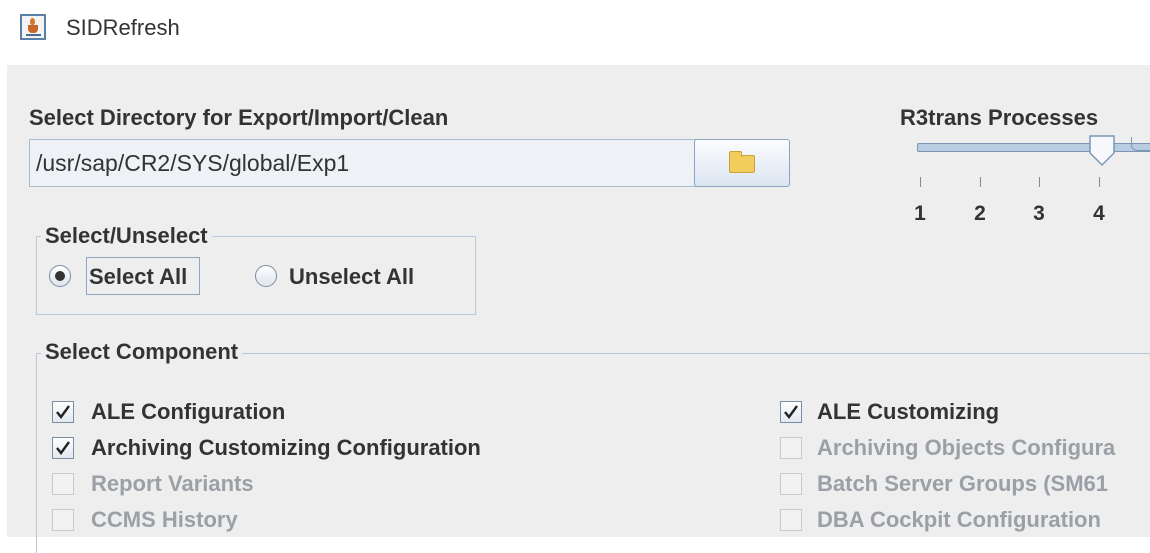 Image resolution: width=1150 pixels, height=553 pixels. Describe the element at coordinates (1102, 151) in the screenshot. I see `r3trans-slider-thumb` at that location.